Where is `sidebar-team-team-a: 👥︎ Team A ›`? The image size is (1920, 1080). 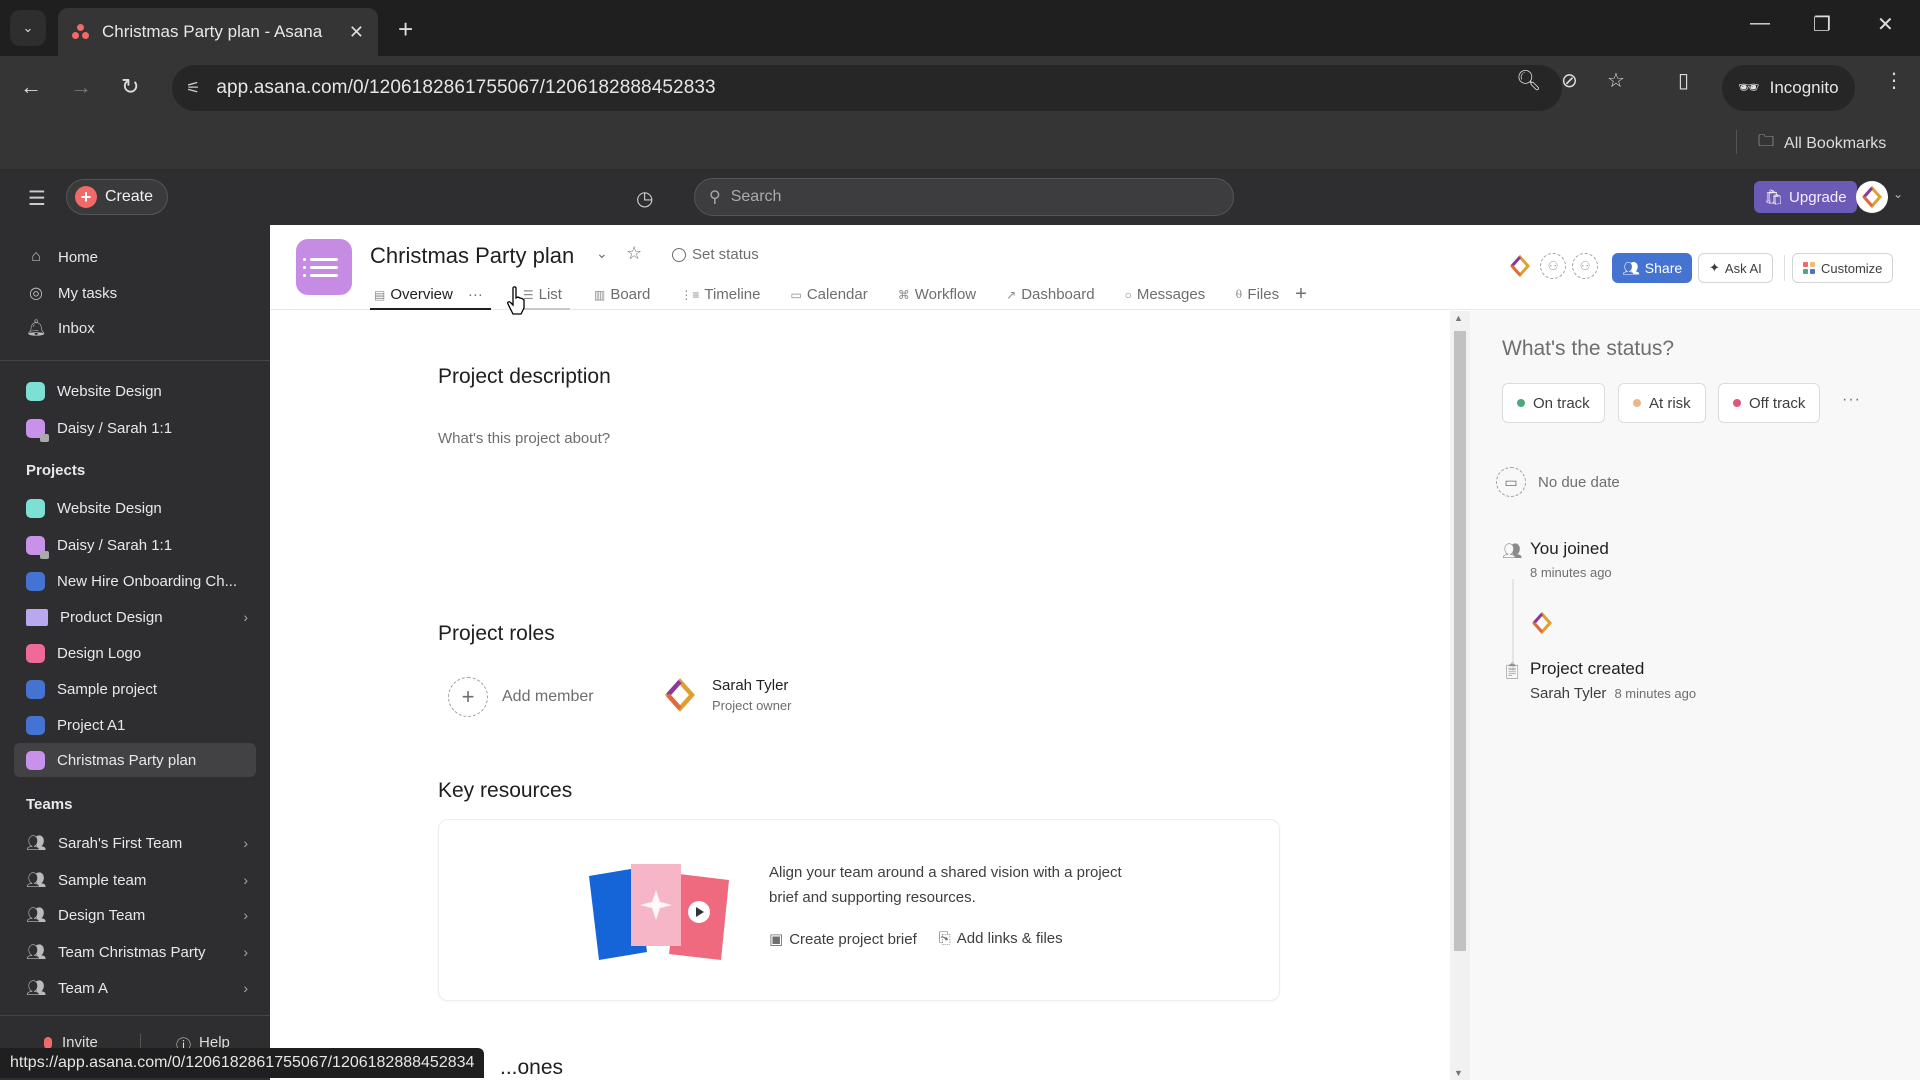 sidebar-team-team-a: 👥︎ Team A › is located at coordinates (141, 988).